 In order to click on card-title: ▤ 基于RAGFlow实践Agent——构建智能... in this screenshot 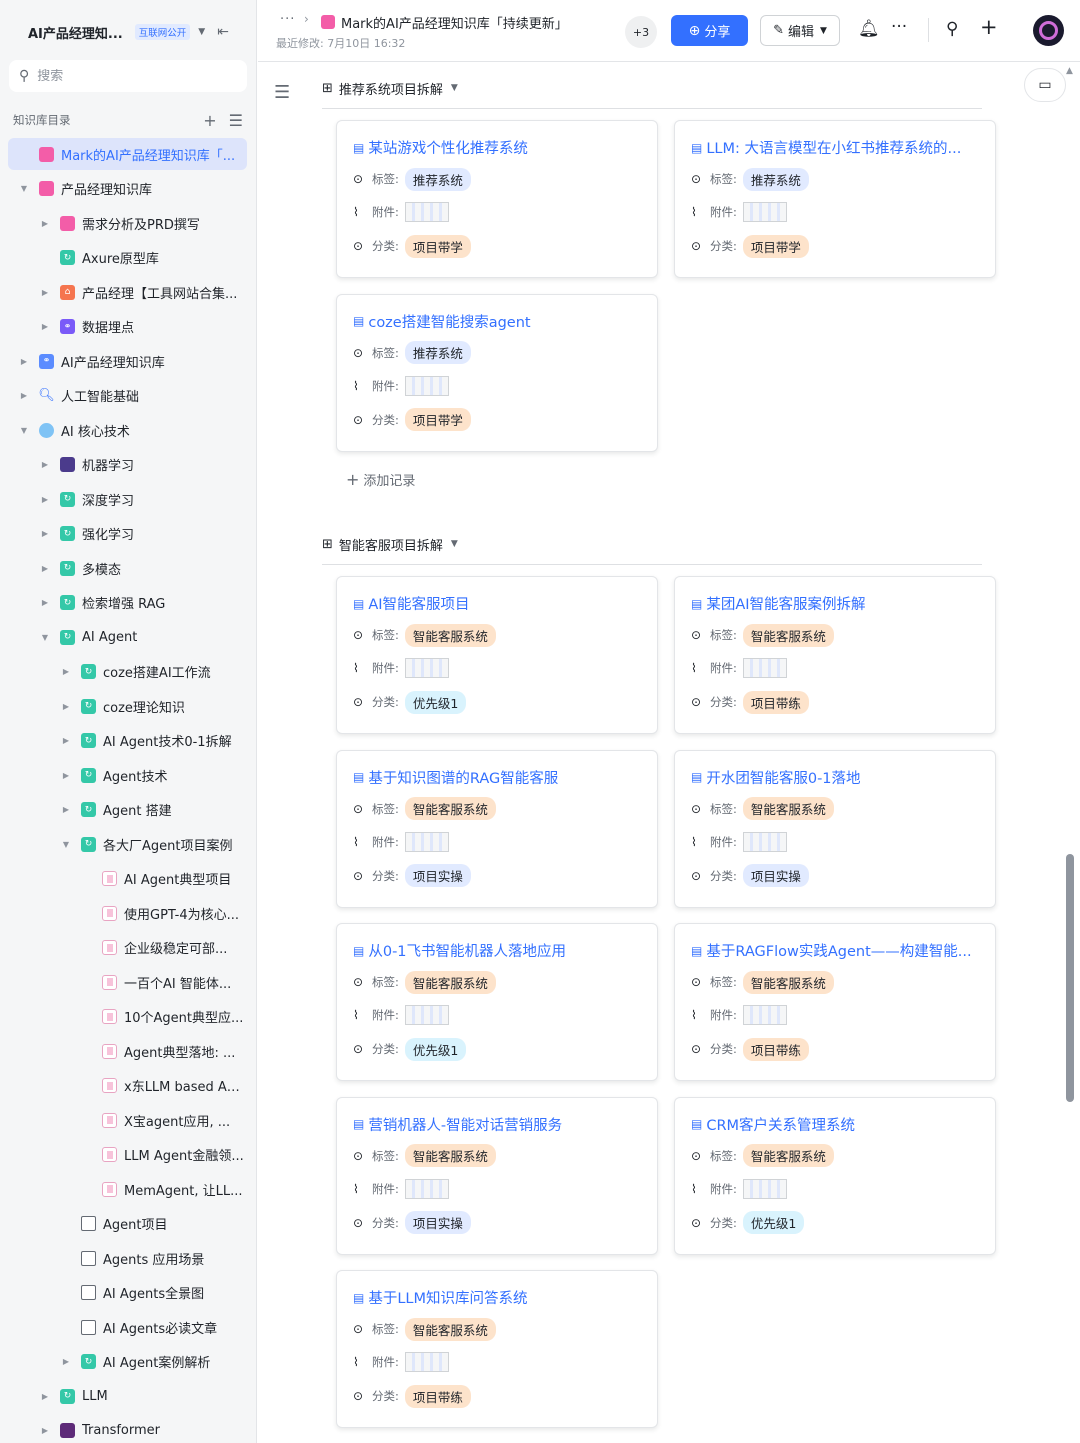, I will do `click(837, 950)`.